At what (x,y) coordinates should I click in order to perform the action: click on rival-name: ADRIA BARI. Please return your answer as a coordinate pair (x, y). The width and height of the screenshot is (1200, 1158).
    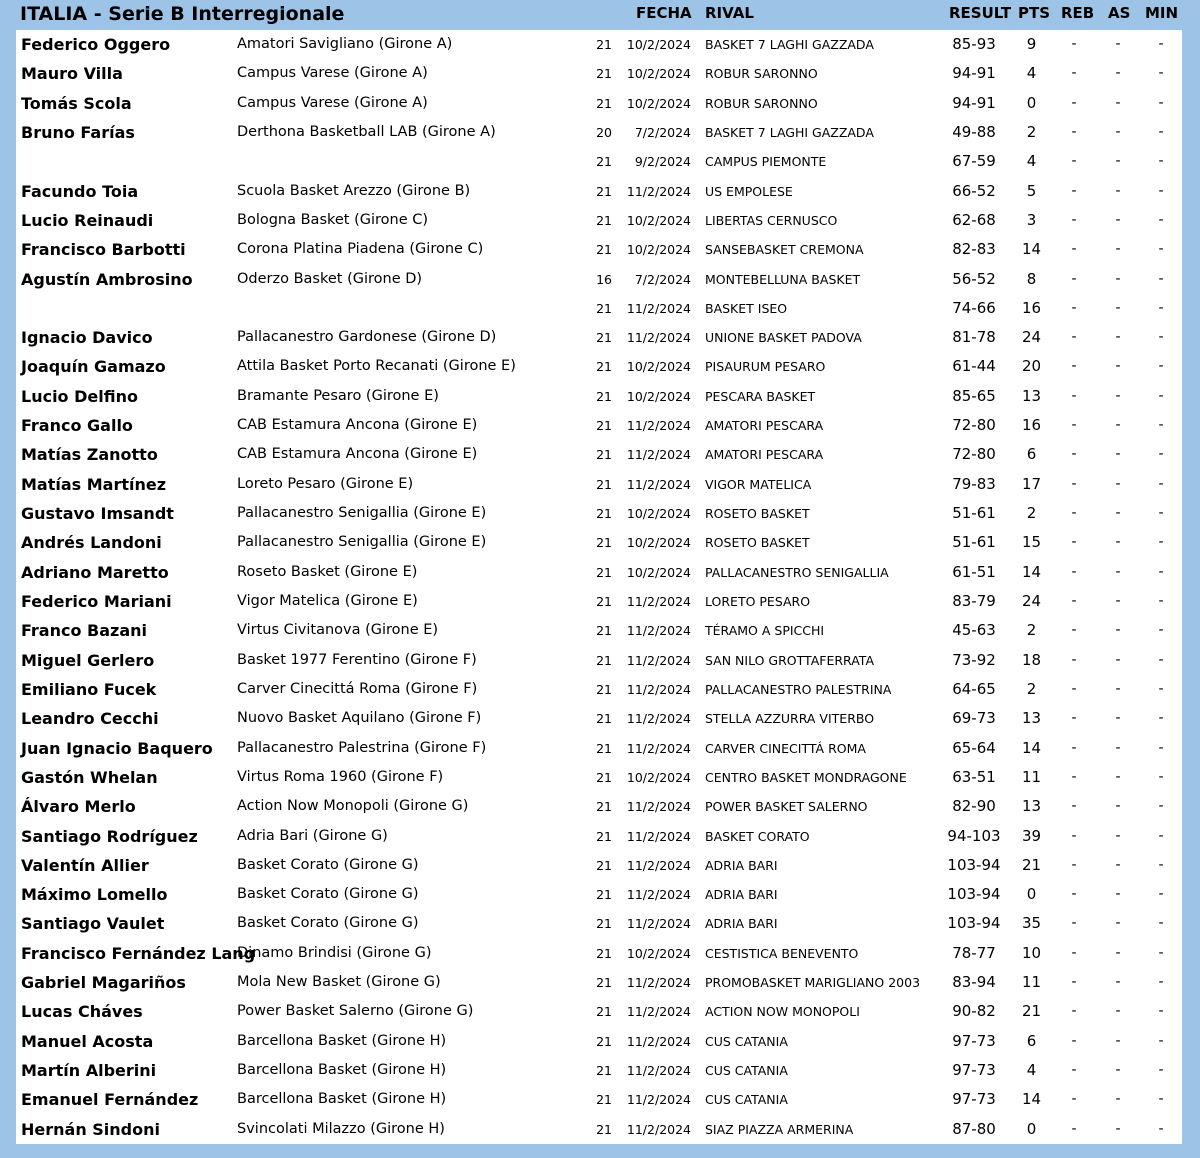
    Looking at the image, I should click on (741, 895).